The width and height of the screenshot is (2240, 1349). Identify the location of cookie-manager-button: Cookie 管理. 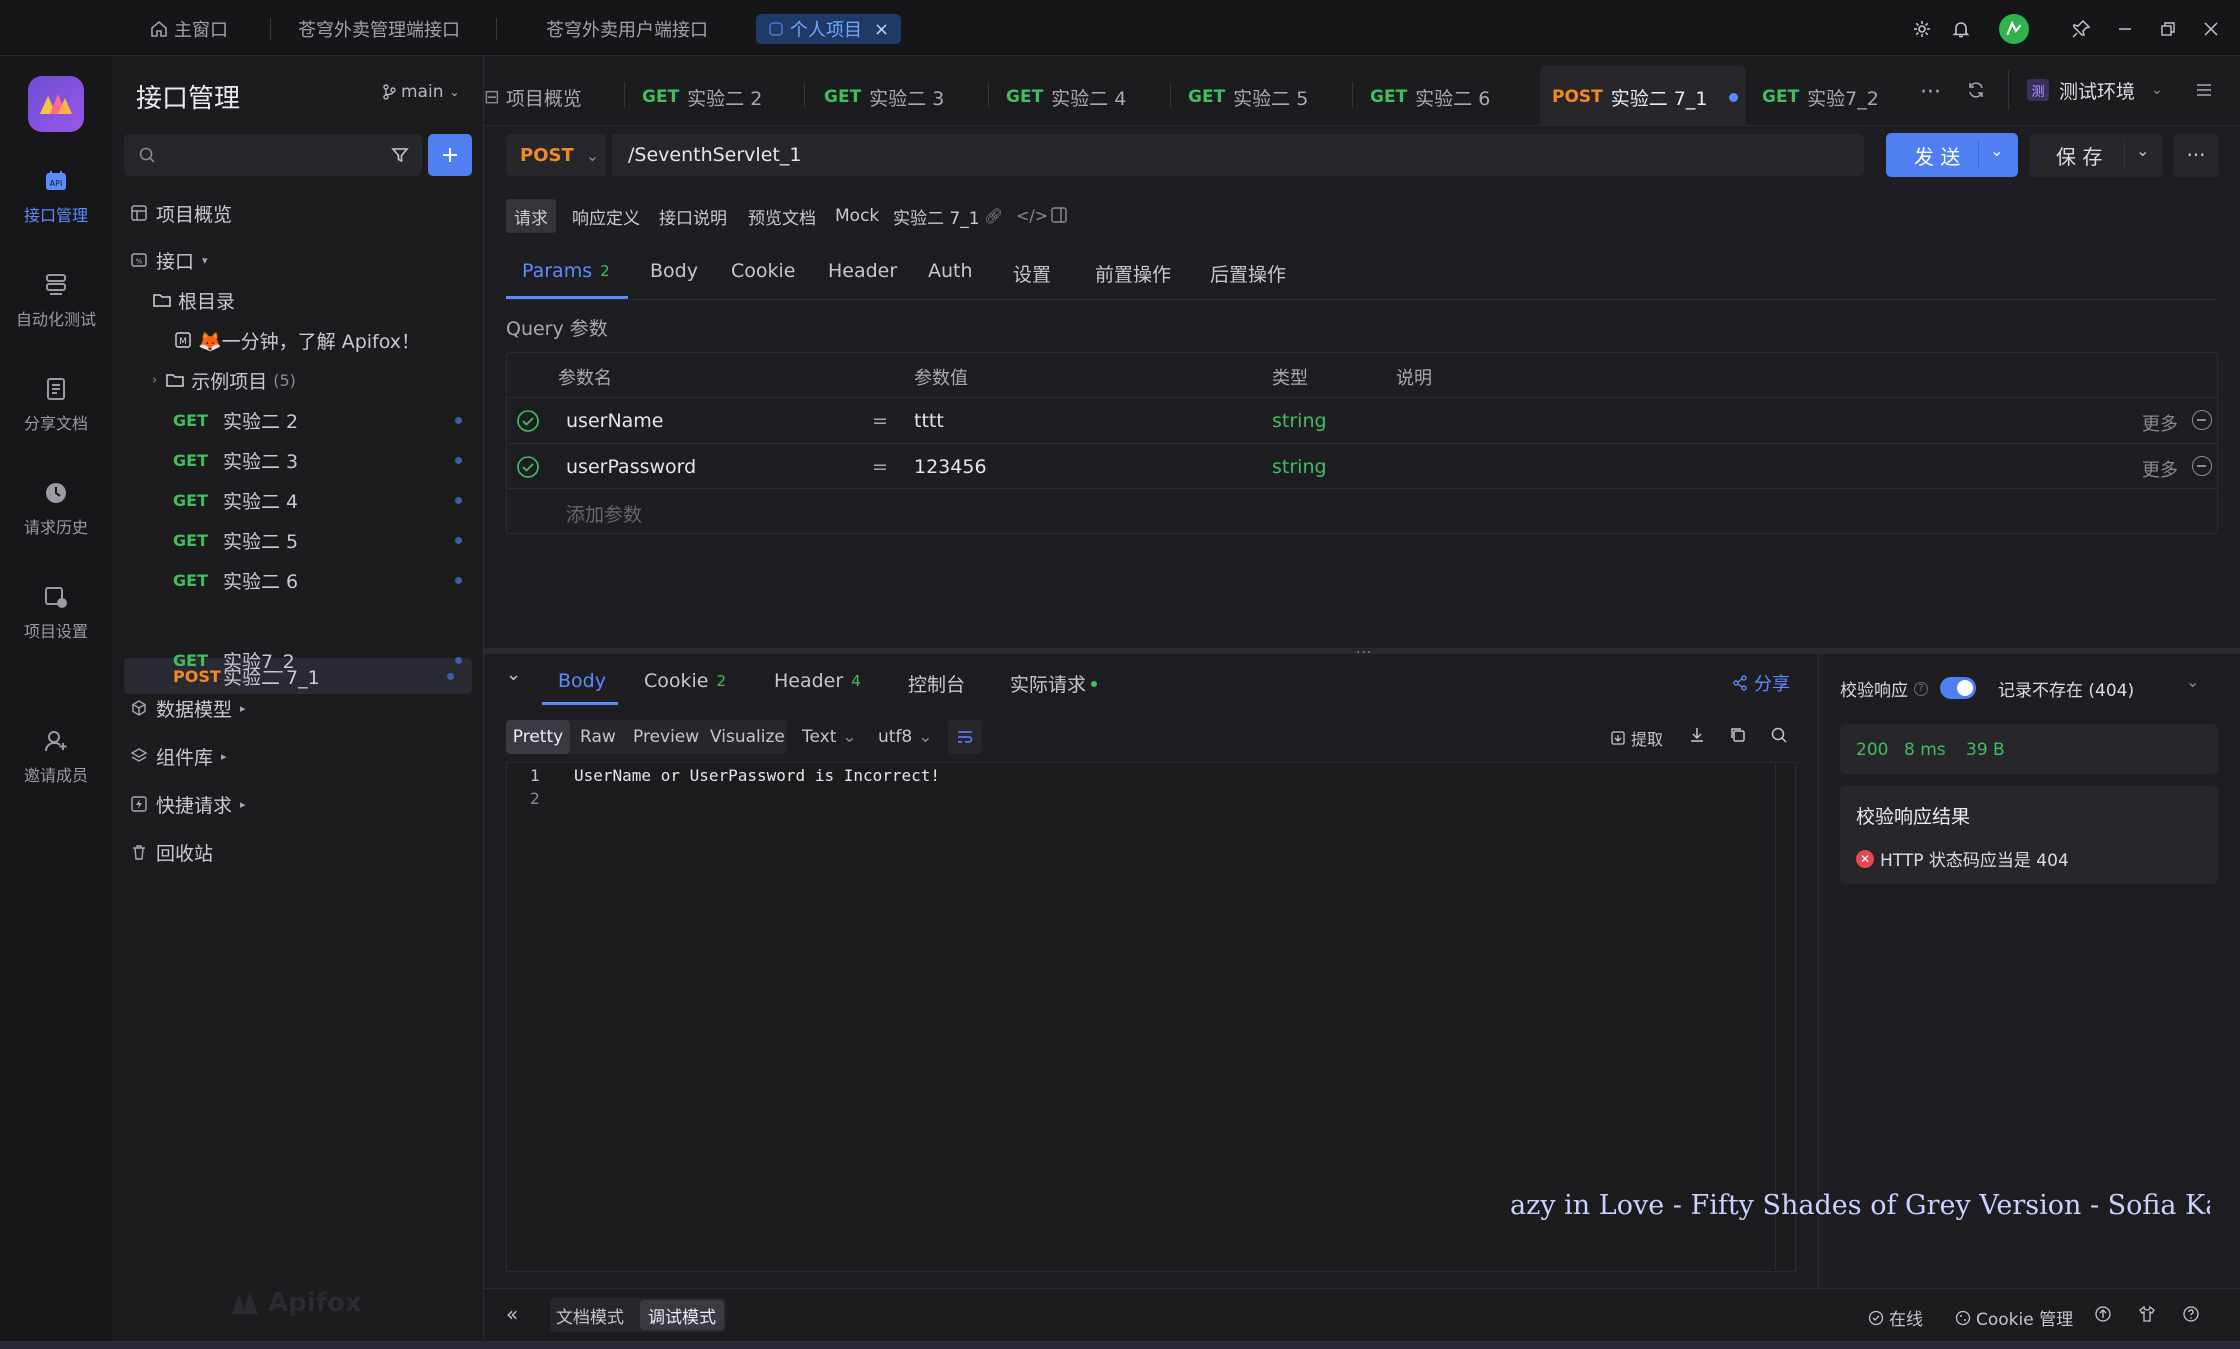
(2014, 1317).